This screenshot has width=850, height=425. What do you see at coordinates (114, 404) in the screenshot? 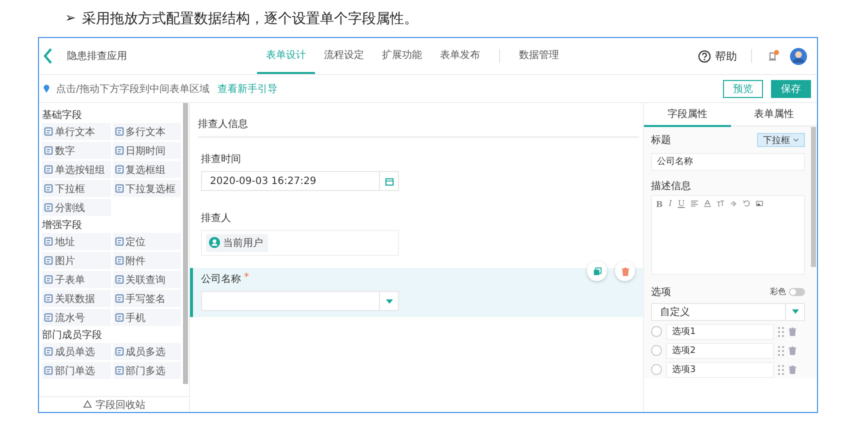
I see `recycle-bin-button: 字段回收站` at bounding box center [114, 404].